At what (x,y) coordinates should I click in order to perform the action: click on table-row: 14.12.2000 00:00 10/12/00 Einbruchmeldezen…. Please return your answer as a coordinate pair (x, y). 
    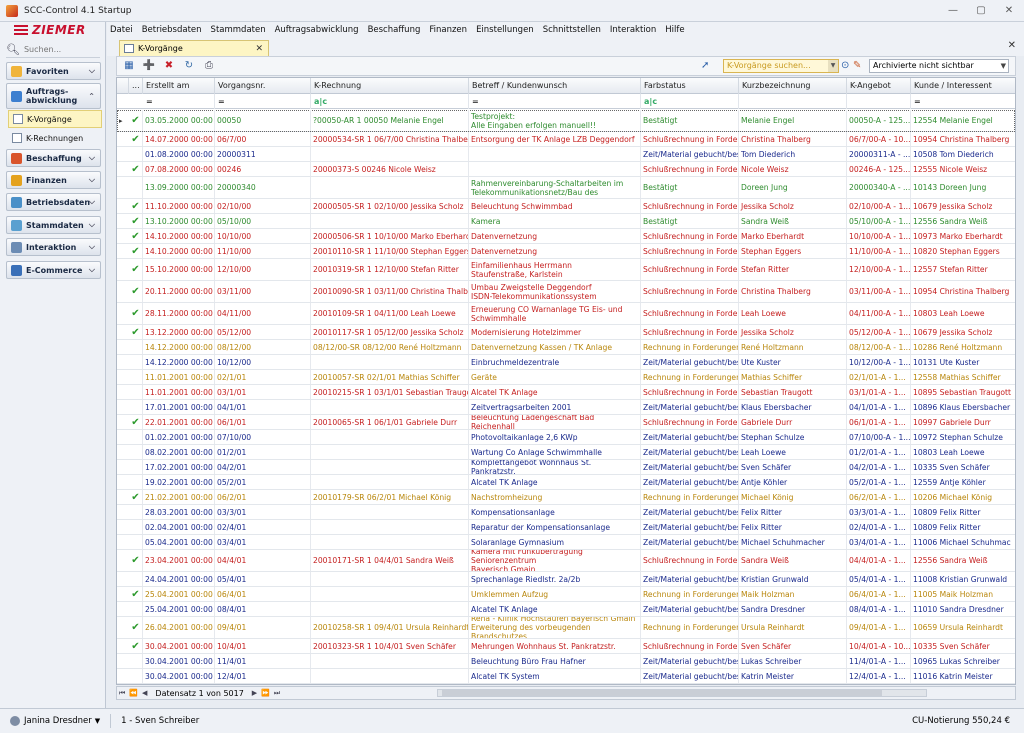
    Looking at the image, I should click on (566, 362).